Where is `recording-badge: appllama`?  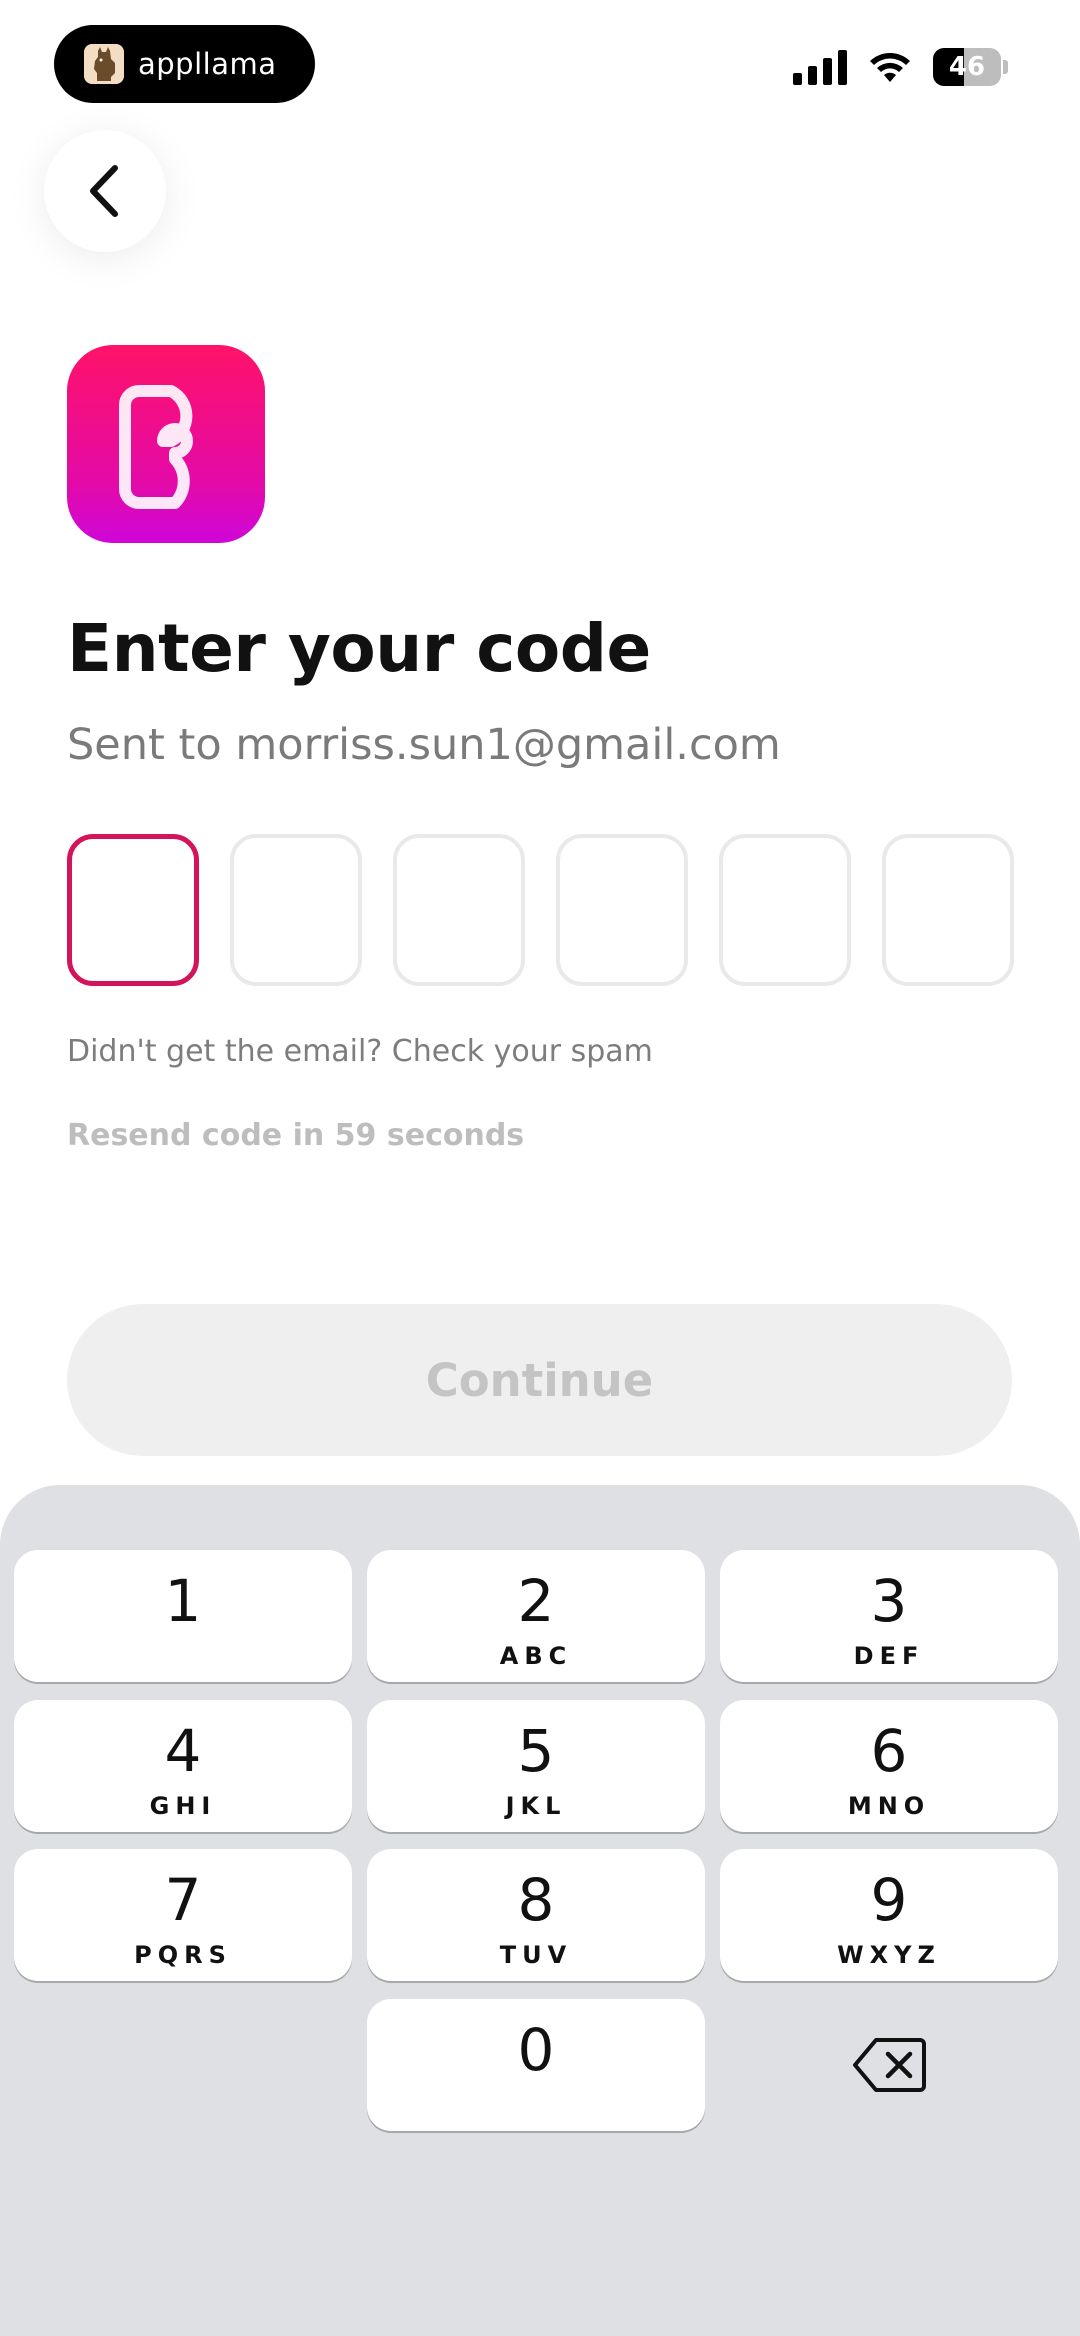
recording-badge: appllama is located at coordinates (184, 64).